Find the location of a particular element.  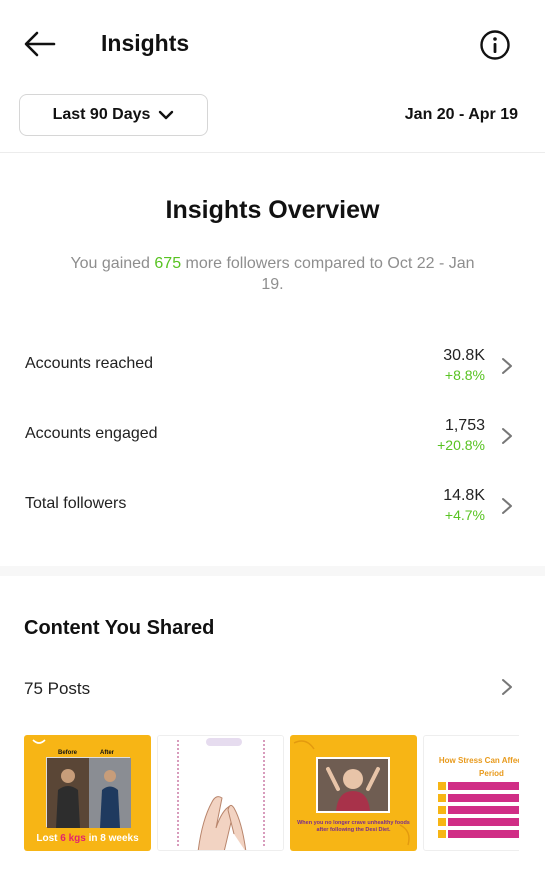

metric-value: 1,753 is located at coordinates (464, 425).